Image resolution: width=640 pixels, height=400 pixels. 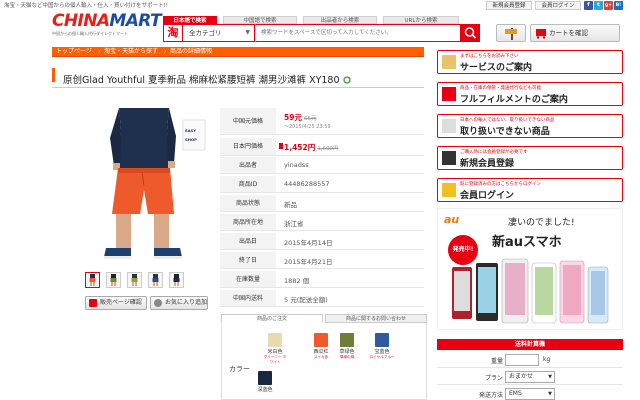 What do you see at coordinates (515, 393) in the screenshot?
I see `method-selected: EMS` at bounding box center [515, 393].